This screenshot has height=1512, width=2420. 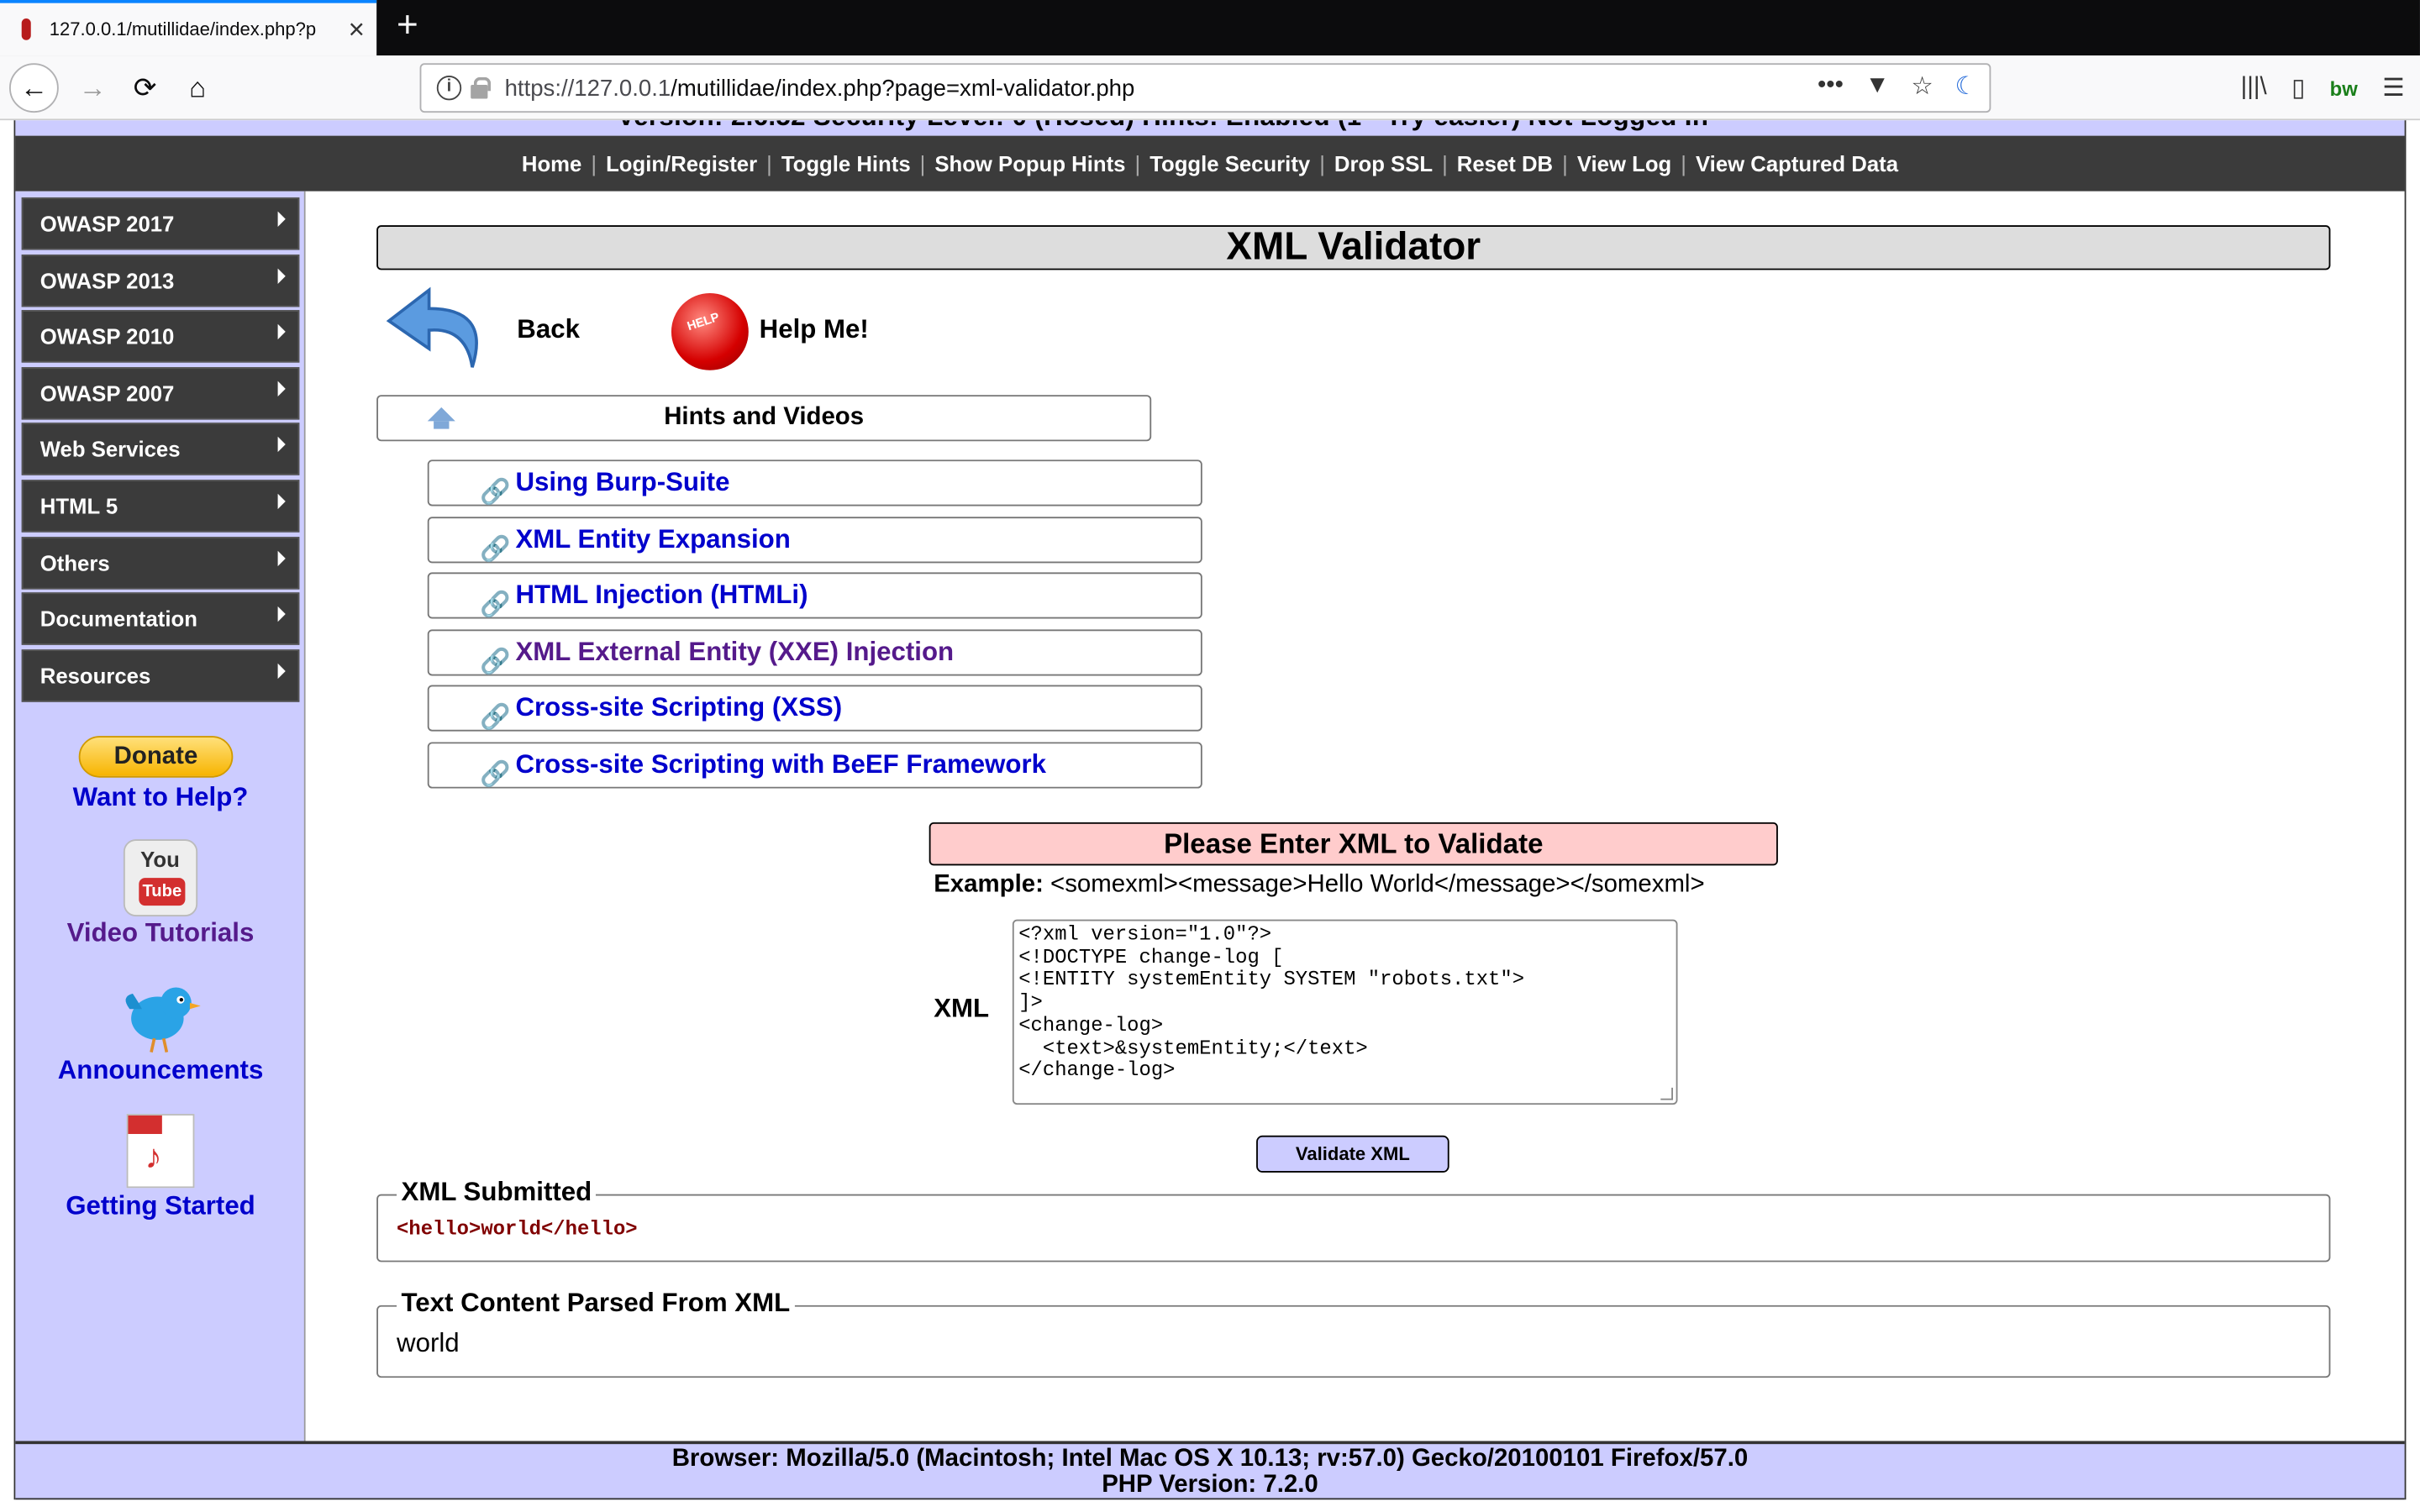 I want to click on hint-label: Using Burp-Suite, so click(x=622, y=482).